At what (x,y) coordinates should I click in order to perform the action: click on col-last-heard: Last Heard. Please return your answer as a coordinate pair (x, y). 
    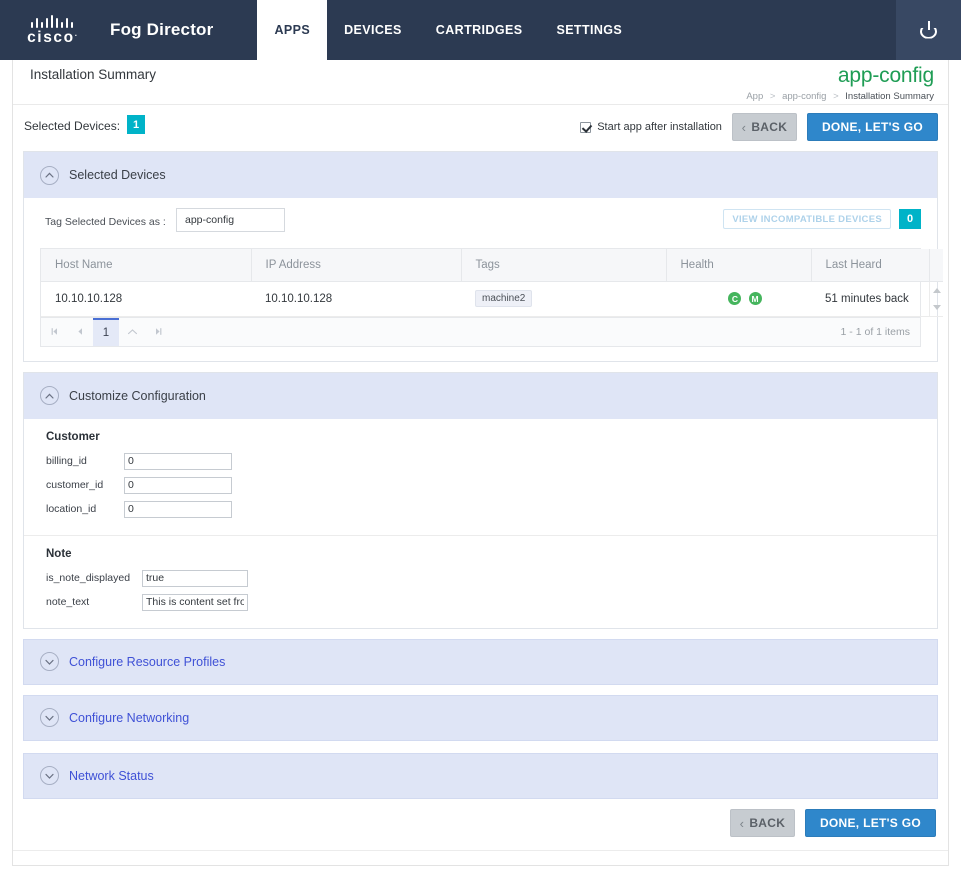
    Looking at the image, I should click on (870, 265).